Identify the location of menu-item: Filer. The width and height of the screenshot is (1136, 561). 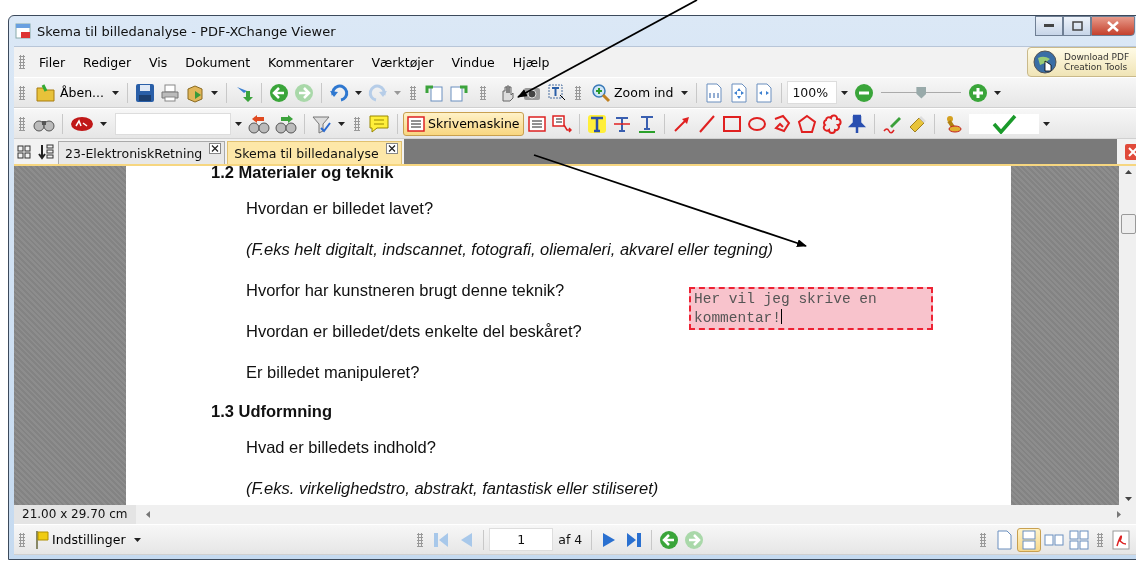
(52, 62).